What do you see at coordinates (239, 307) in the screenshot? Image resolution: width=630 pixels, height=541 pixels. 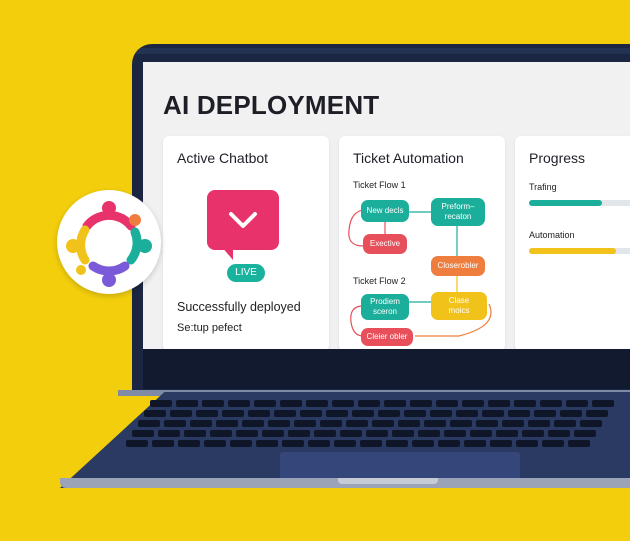 I see `deploy-status: Successfully deployed` at bounding box center [239, 307].